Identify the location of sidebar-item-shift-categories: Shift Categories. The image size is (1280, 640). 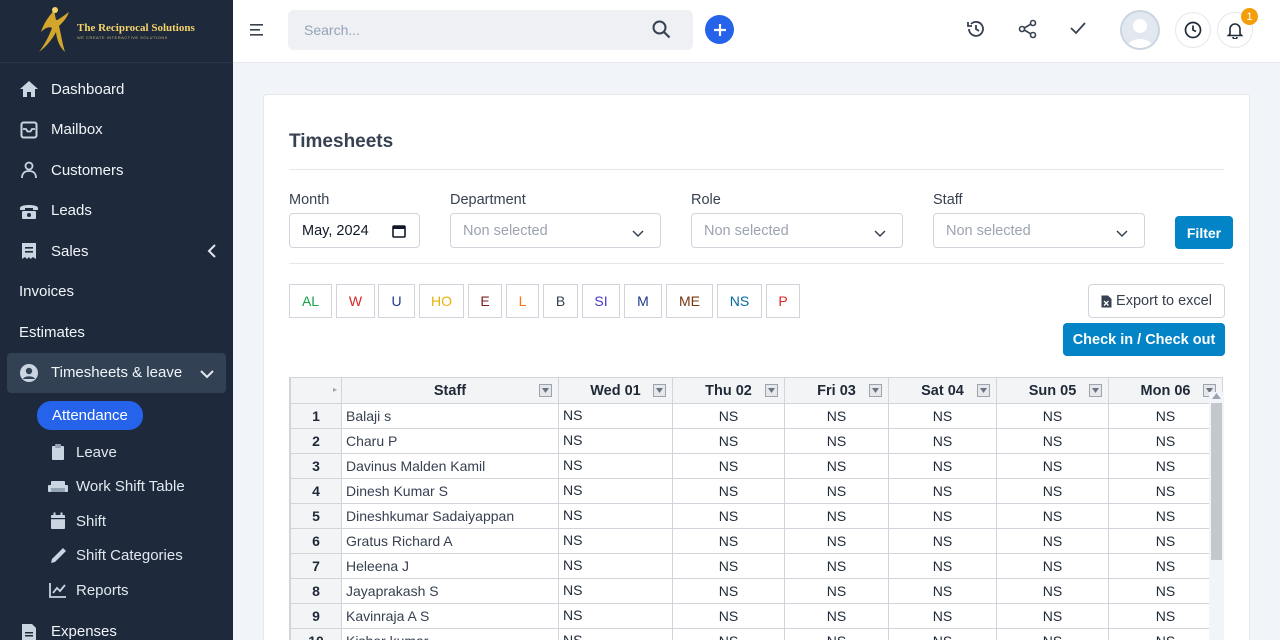
(116, 556).